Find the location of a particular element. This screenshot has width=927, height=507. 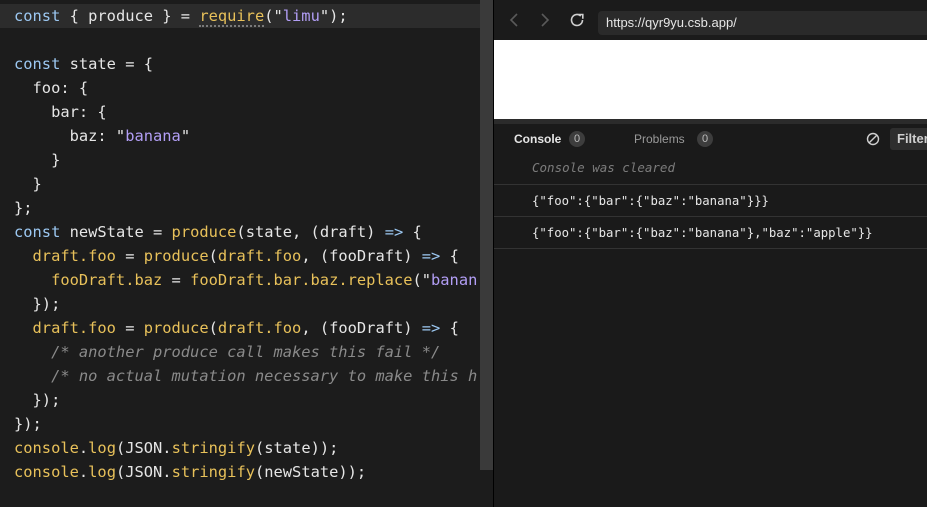

devtools-tabs: Console 0 Problems 0 Filter is located at coordinates (710, 139).